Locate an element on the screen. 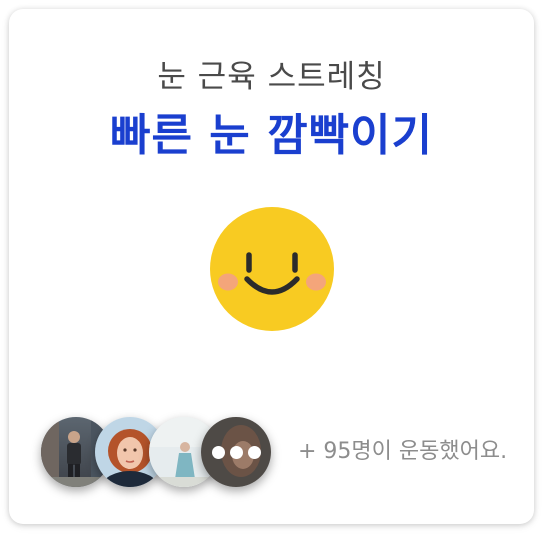 The width and height of the screenshot is (549, 540). smiley-left-cheek is located at coordinates (228, 282).